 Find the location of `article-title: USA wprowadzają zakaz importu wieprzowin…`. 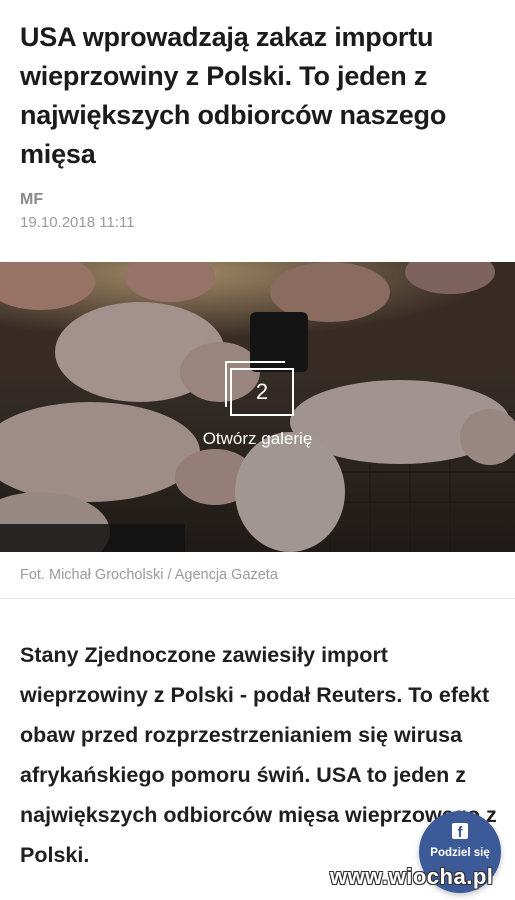

article-title: USA wprowadzają zakaz importu wieprzowin… is located at coordinates (233, 95).